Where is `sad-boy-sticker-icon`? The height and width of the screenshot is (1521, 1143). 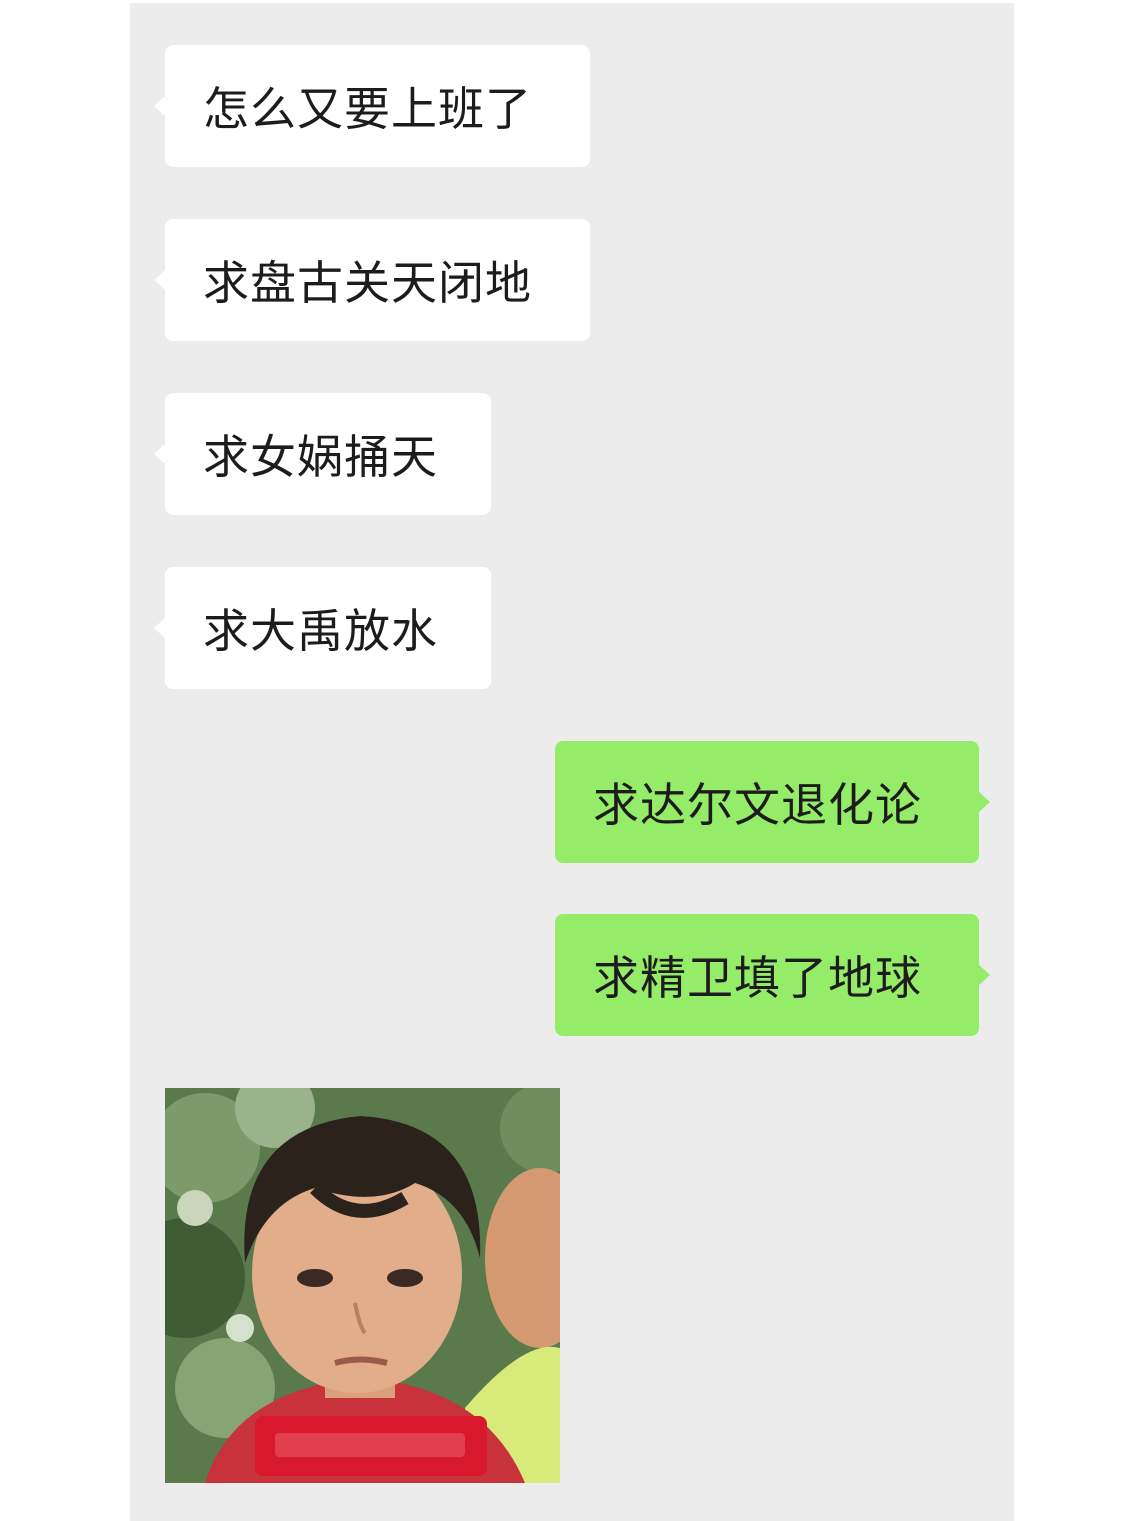 sad-boy-sticker-icon is located at coordinates (362, 1285).